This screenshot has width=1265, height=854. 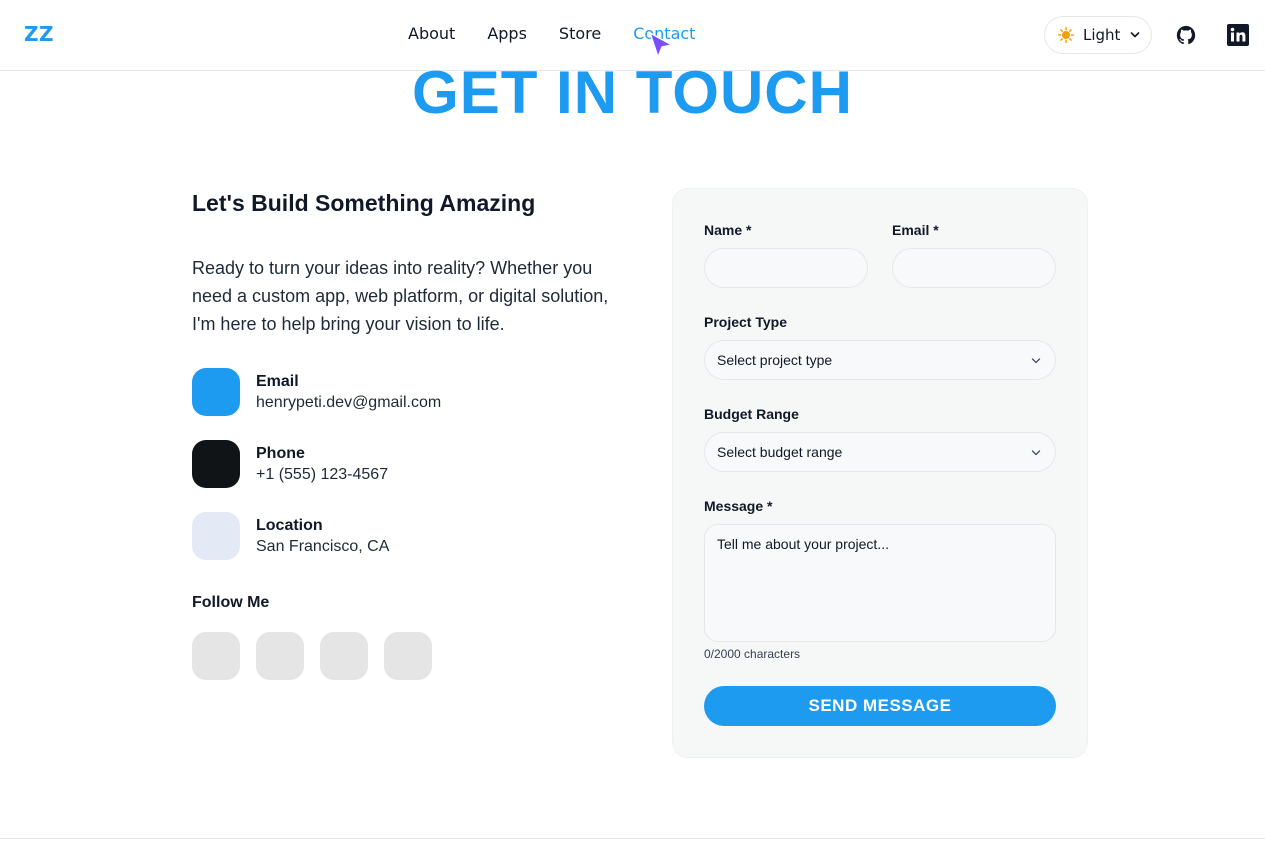 I want to click on contact-location-value: San Francisco, CA, so click(x=323, y=546).